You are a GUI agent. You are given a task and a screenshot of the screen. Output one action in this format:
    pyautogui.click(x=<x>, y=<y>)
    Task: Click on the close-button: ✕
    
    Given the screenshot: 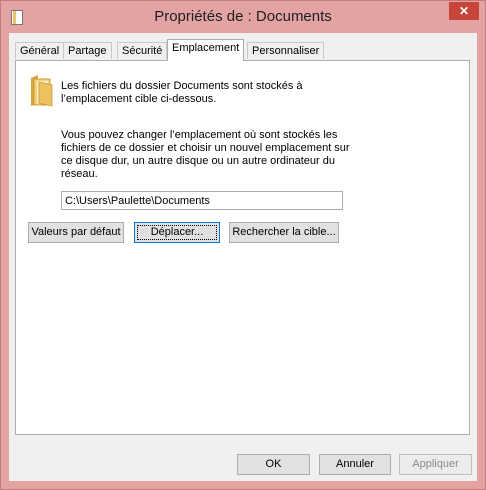 What is the action you would take?
    pyautogui.click(x=464, y=11)
    